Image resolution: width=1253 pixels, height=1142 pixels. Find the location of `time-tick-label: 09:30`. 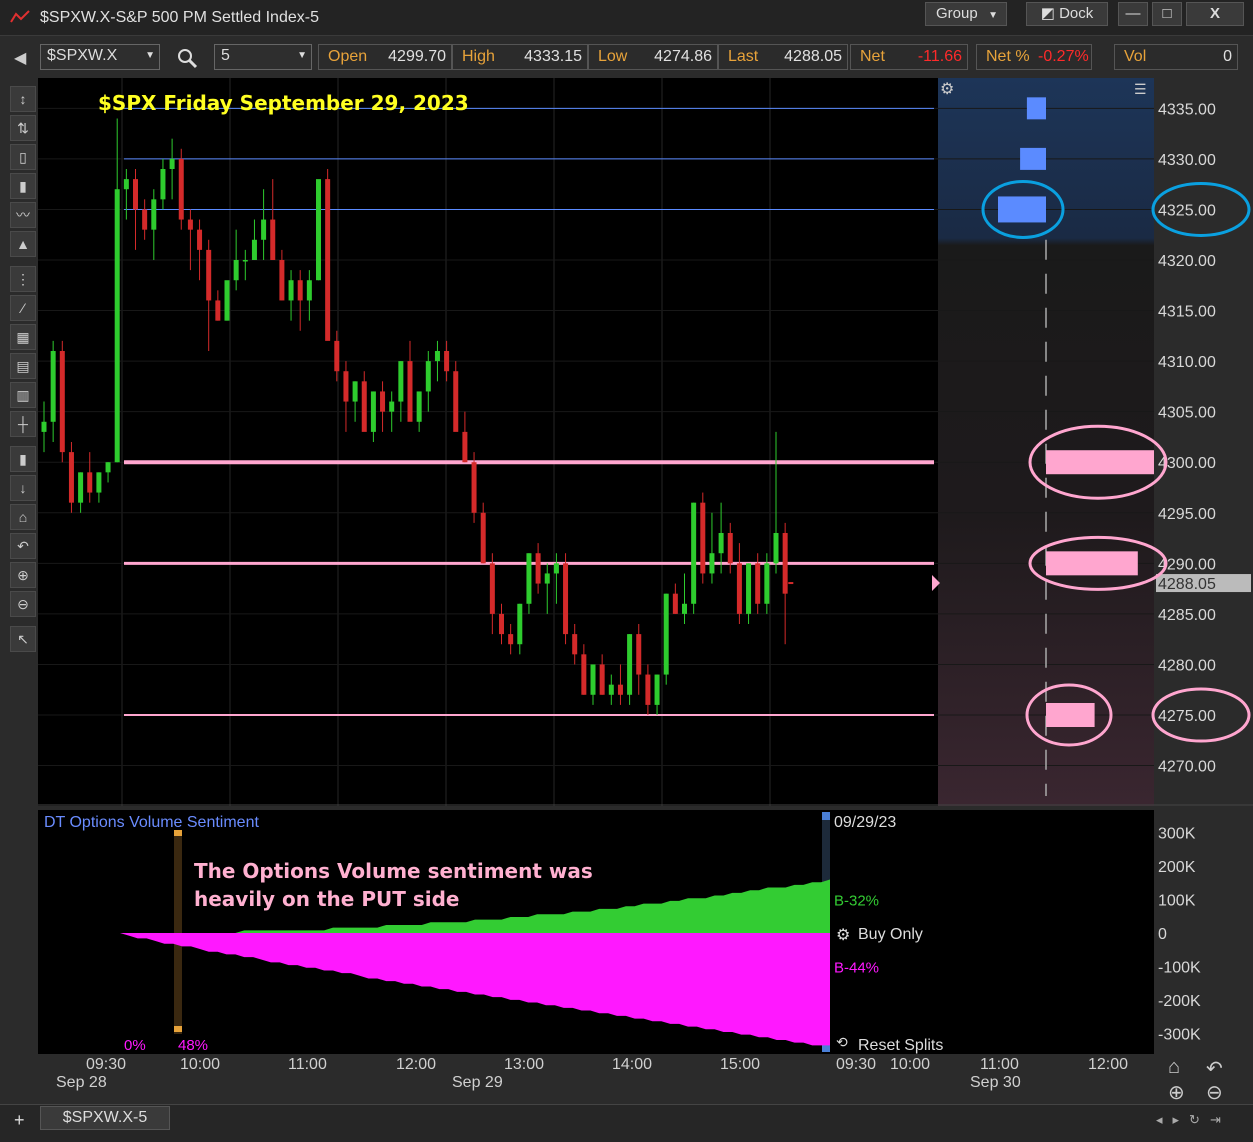

time-tick-label: 09:30 is located at coordinates (856, 1064).